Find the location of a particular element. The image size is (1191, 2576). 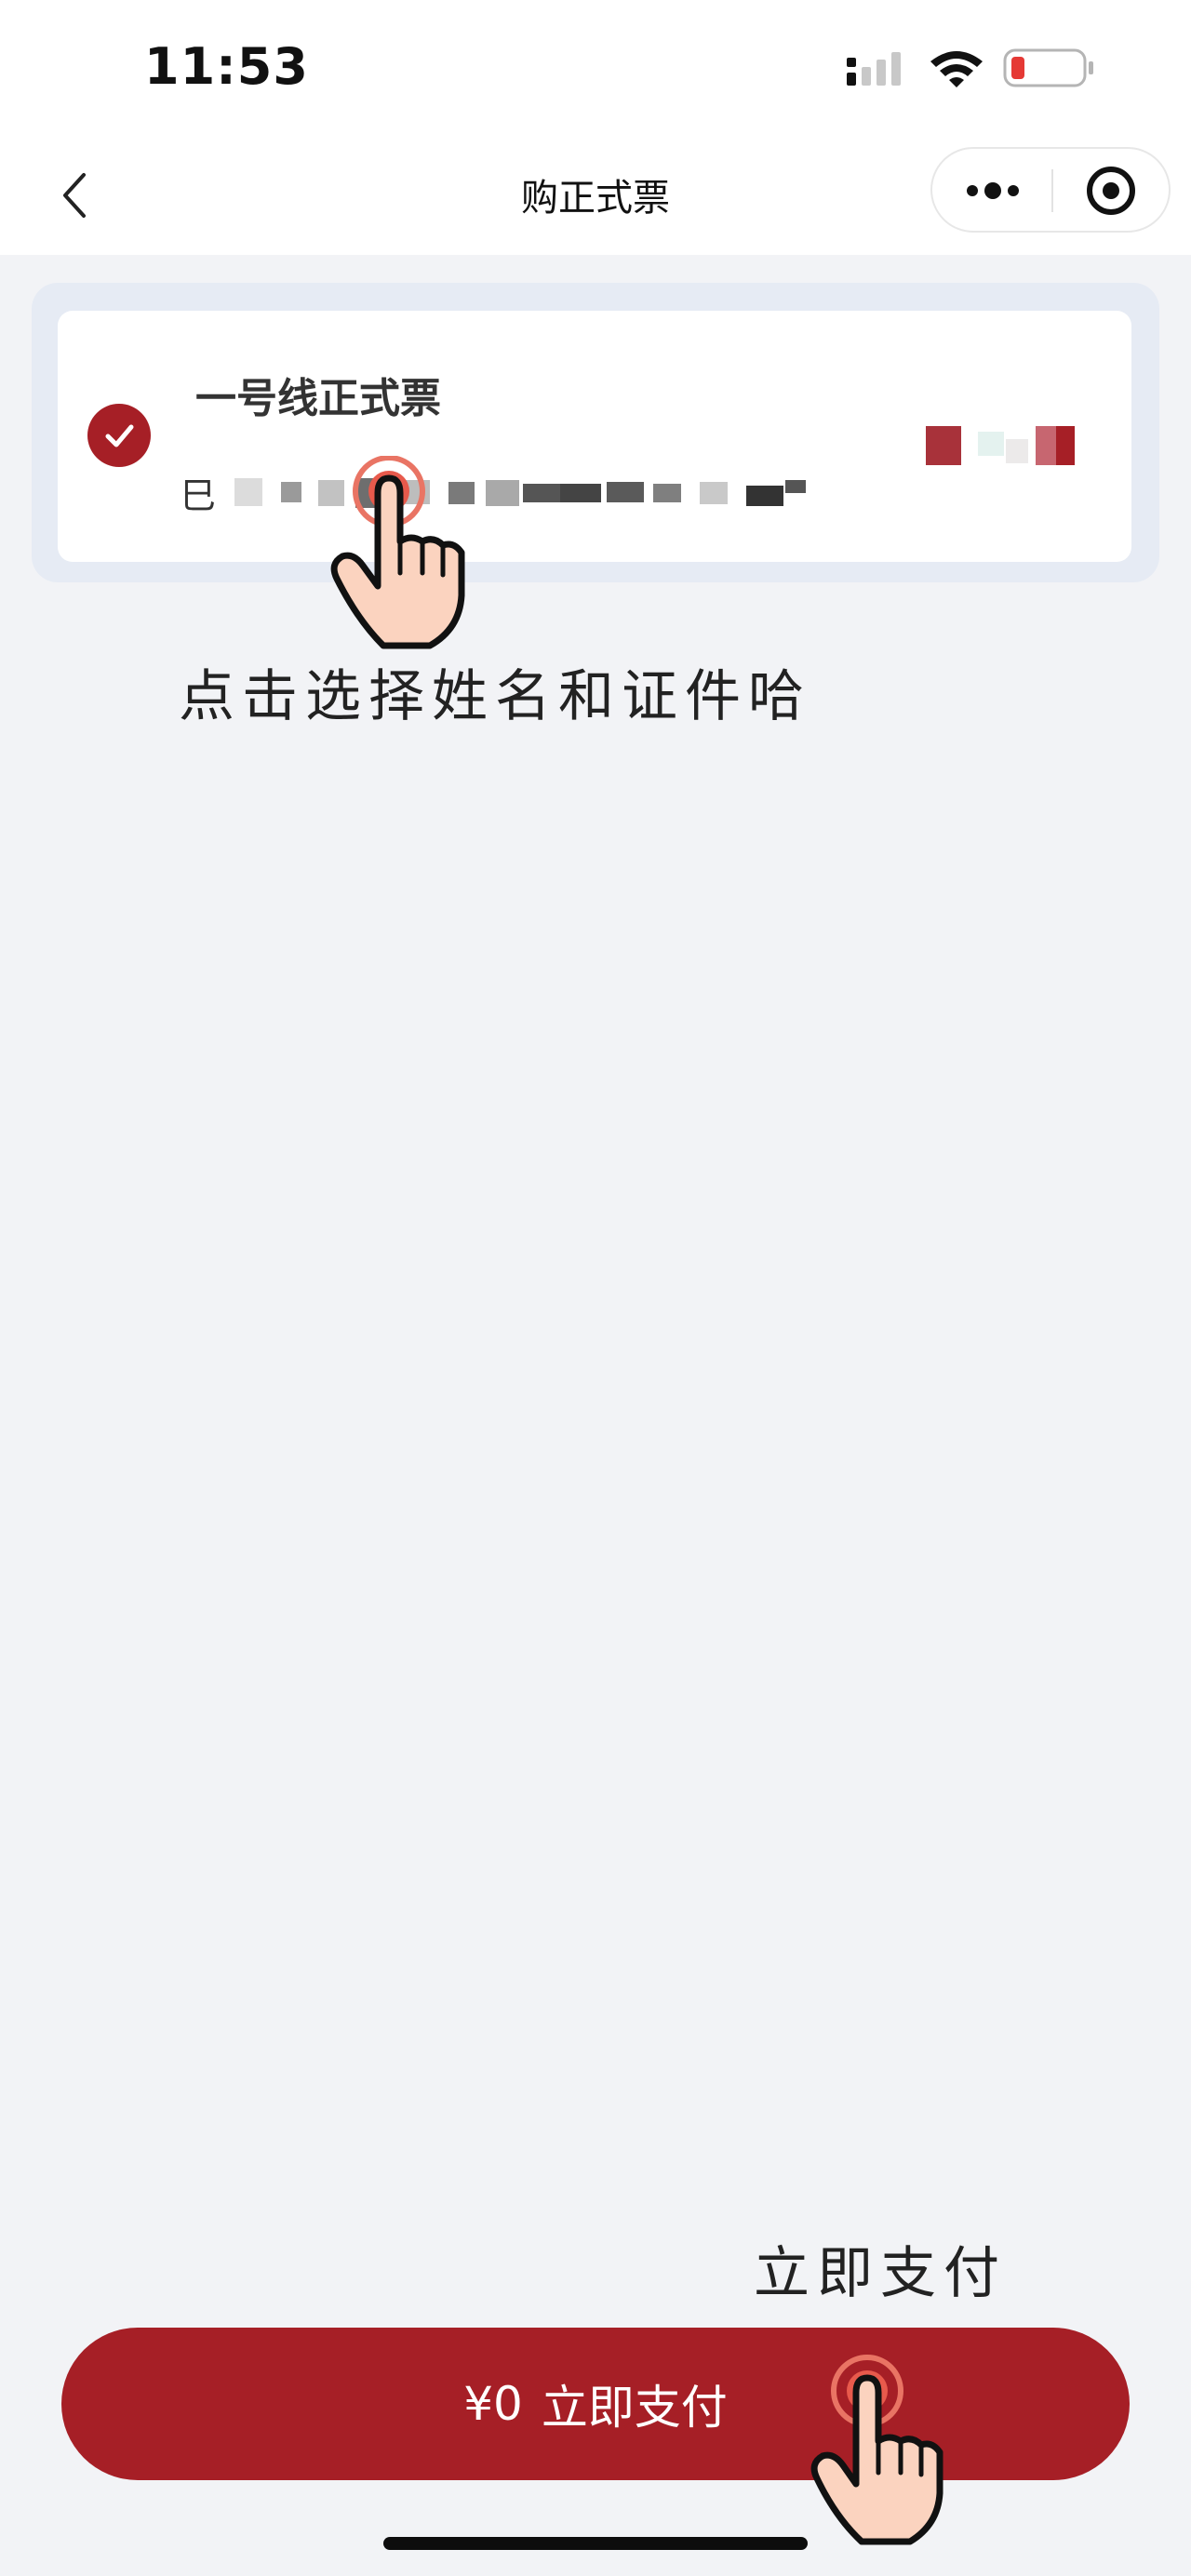

more-icon is located at coordinates (993, 190).